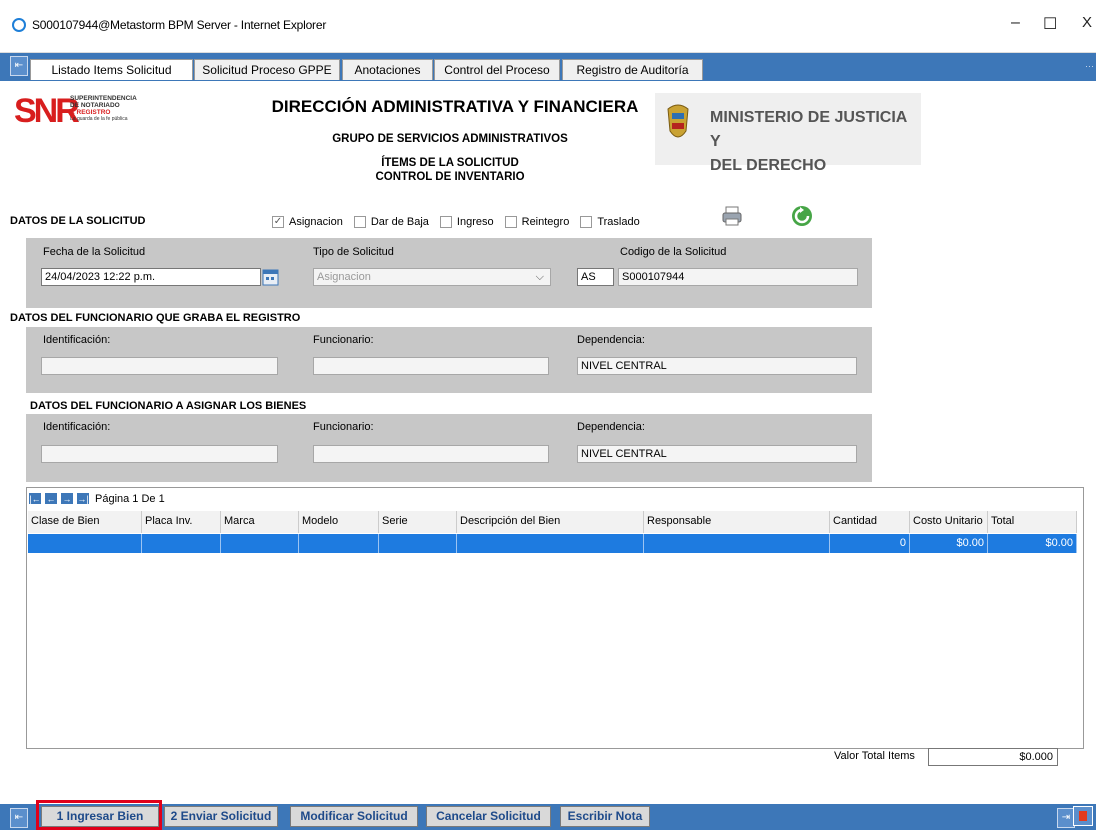 Image resolution: width=1096 pixels, height=830 pixels. What do you see at coordinates (550, 522) in the screenshot?
I see `col-descripcion: Descripción del Bien` at bounding box center [550, 522].